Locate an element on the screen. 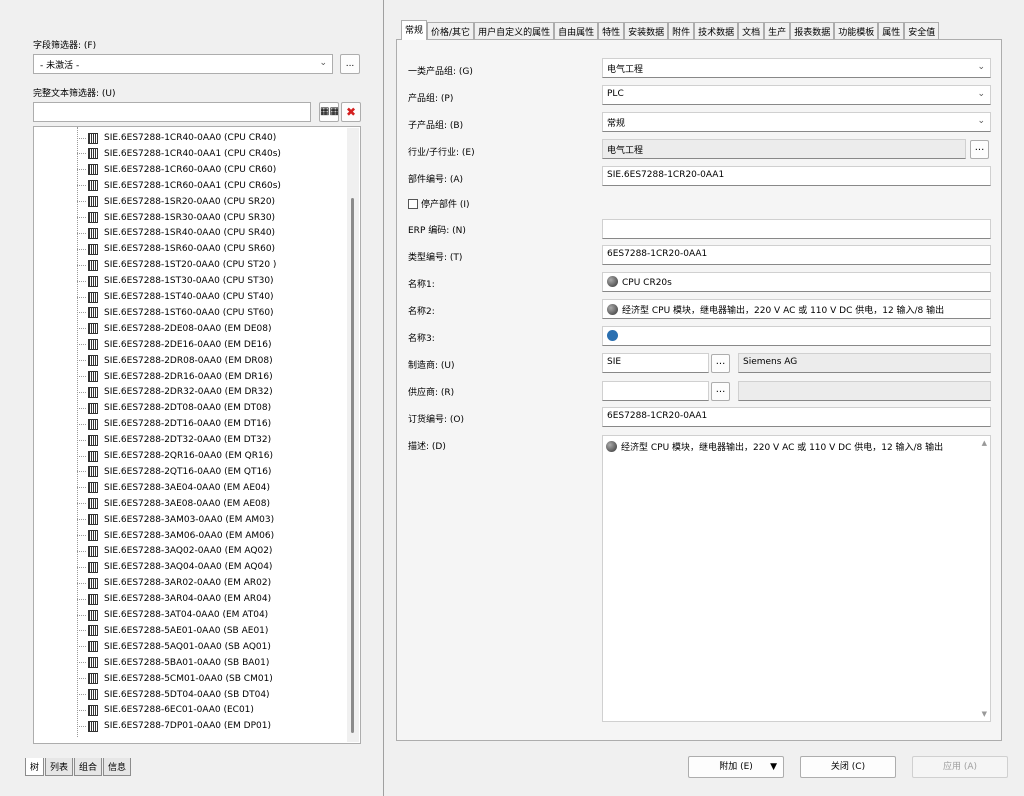 The width and height of the screenshot is (1024, 796). tree-item: SIE.6ES7288-3AE08-0AA0 (EM AE08) is located at coordinates (173, 504).